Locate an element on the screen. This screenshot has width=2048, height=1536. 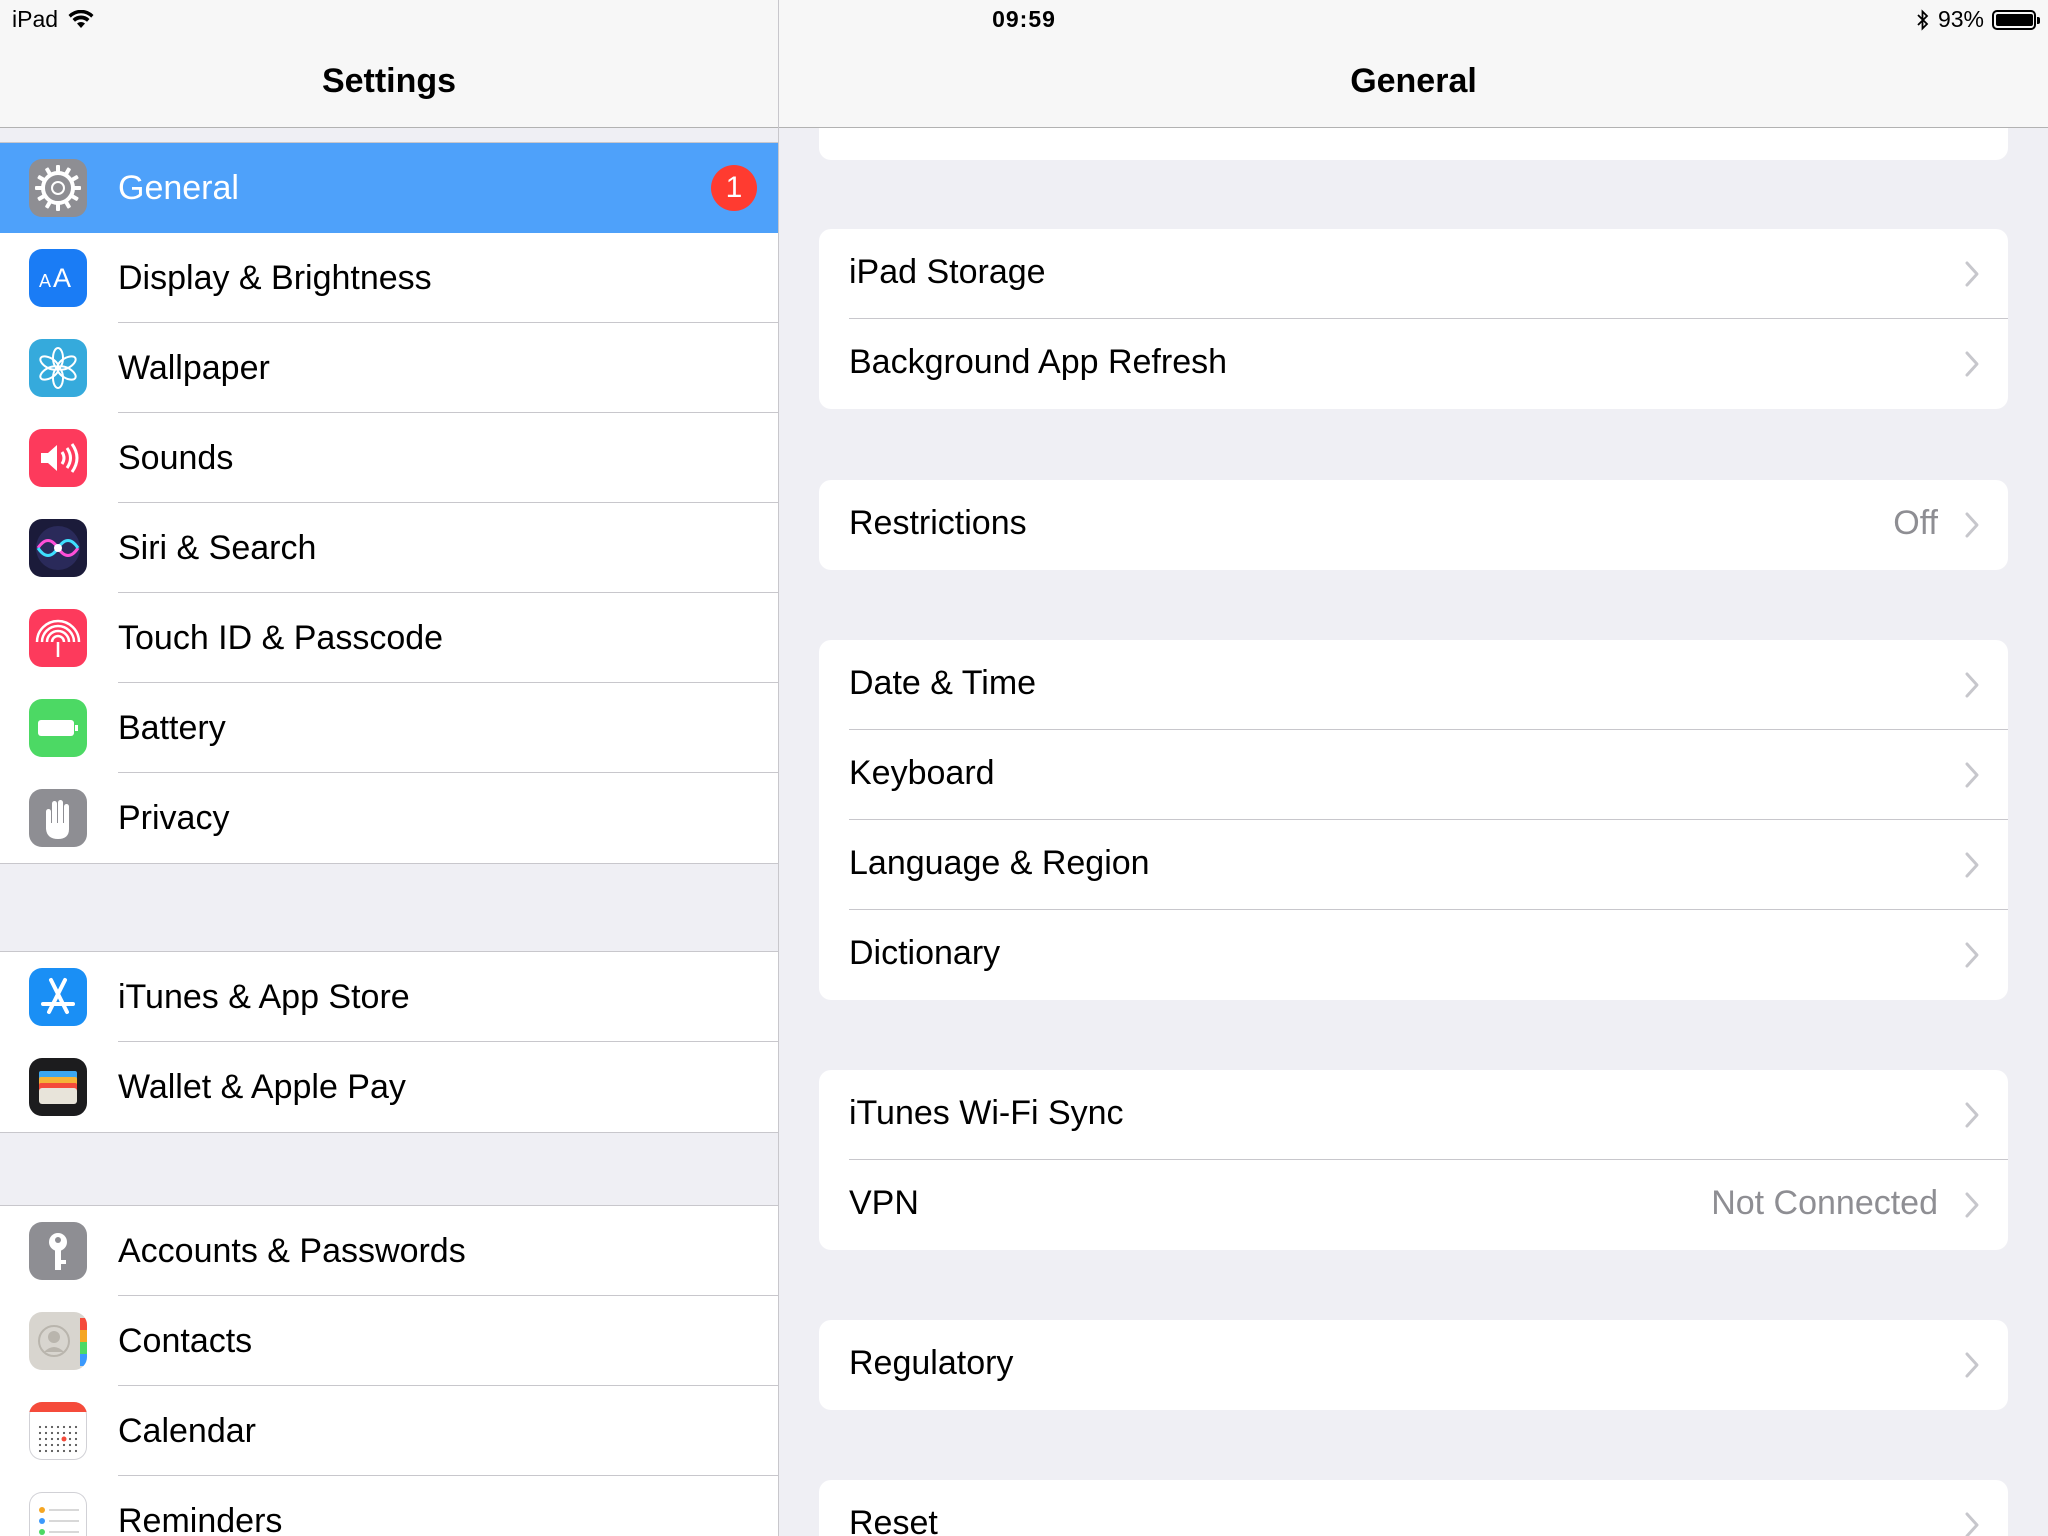
sidebar-item-accounts-and-passwords: Accounts & Passwords is located at coordinates (389, 1251).